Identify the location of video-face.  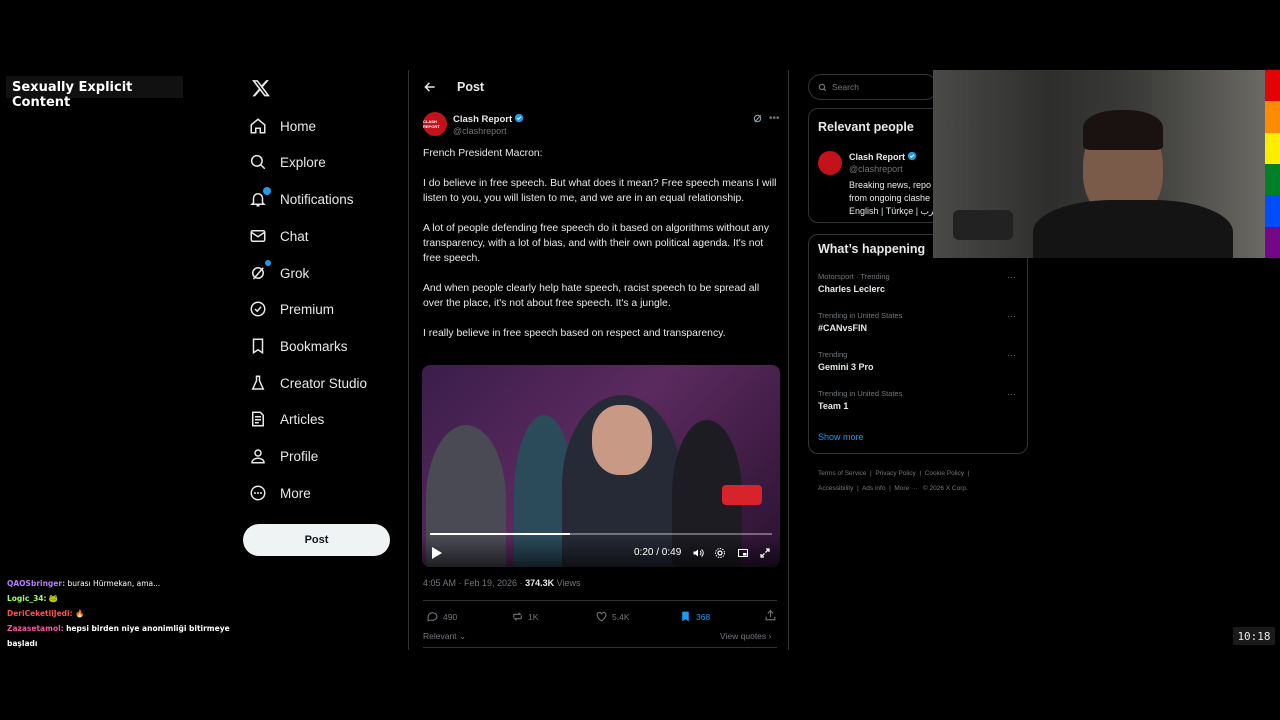
(622, 440).